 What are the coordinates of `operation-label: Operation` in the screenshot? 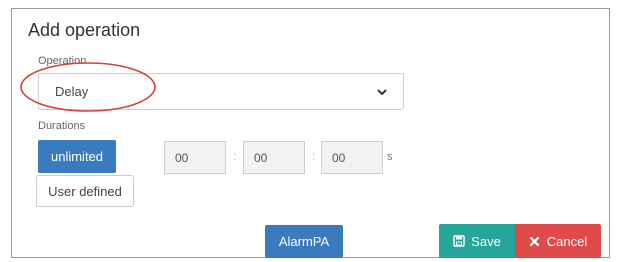 It's located at (62, 61).